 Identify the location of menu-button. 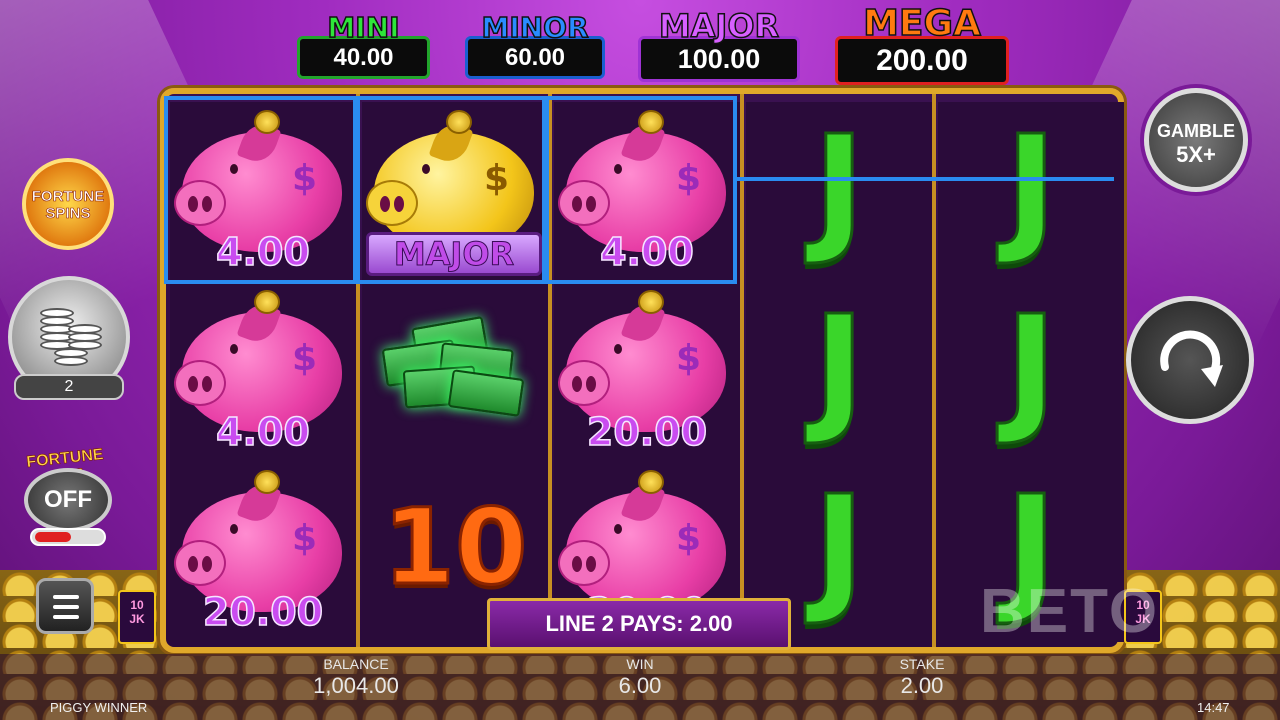
(65, 606).